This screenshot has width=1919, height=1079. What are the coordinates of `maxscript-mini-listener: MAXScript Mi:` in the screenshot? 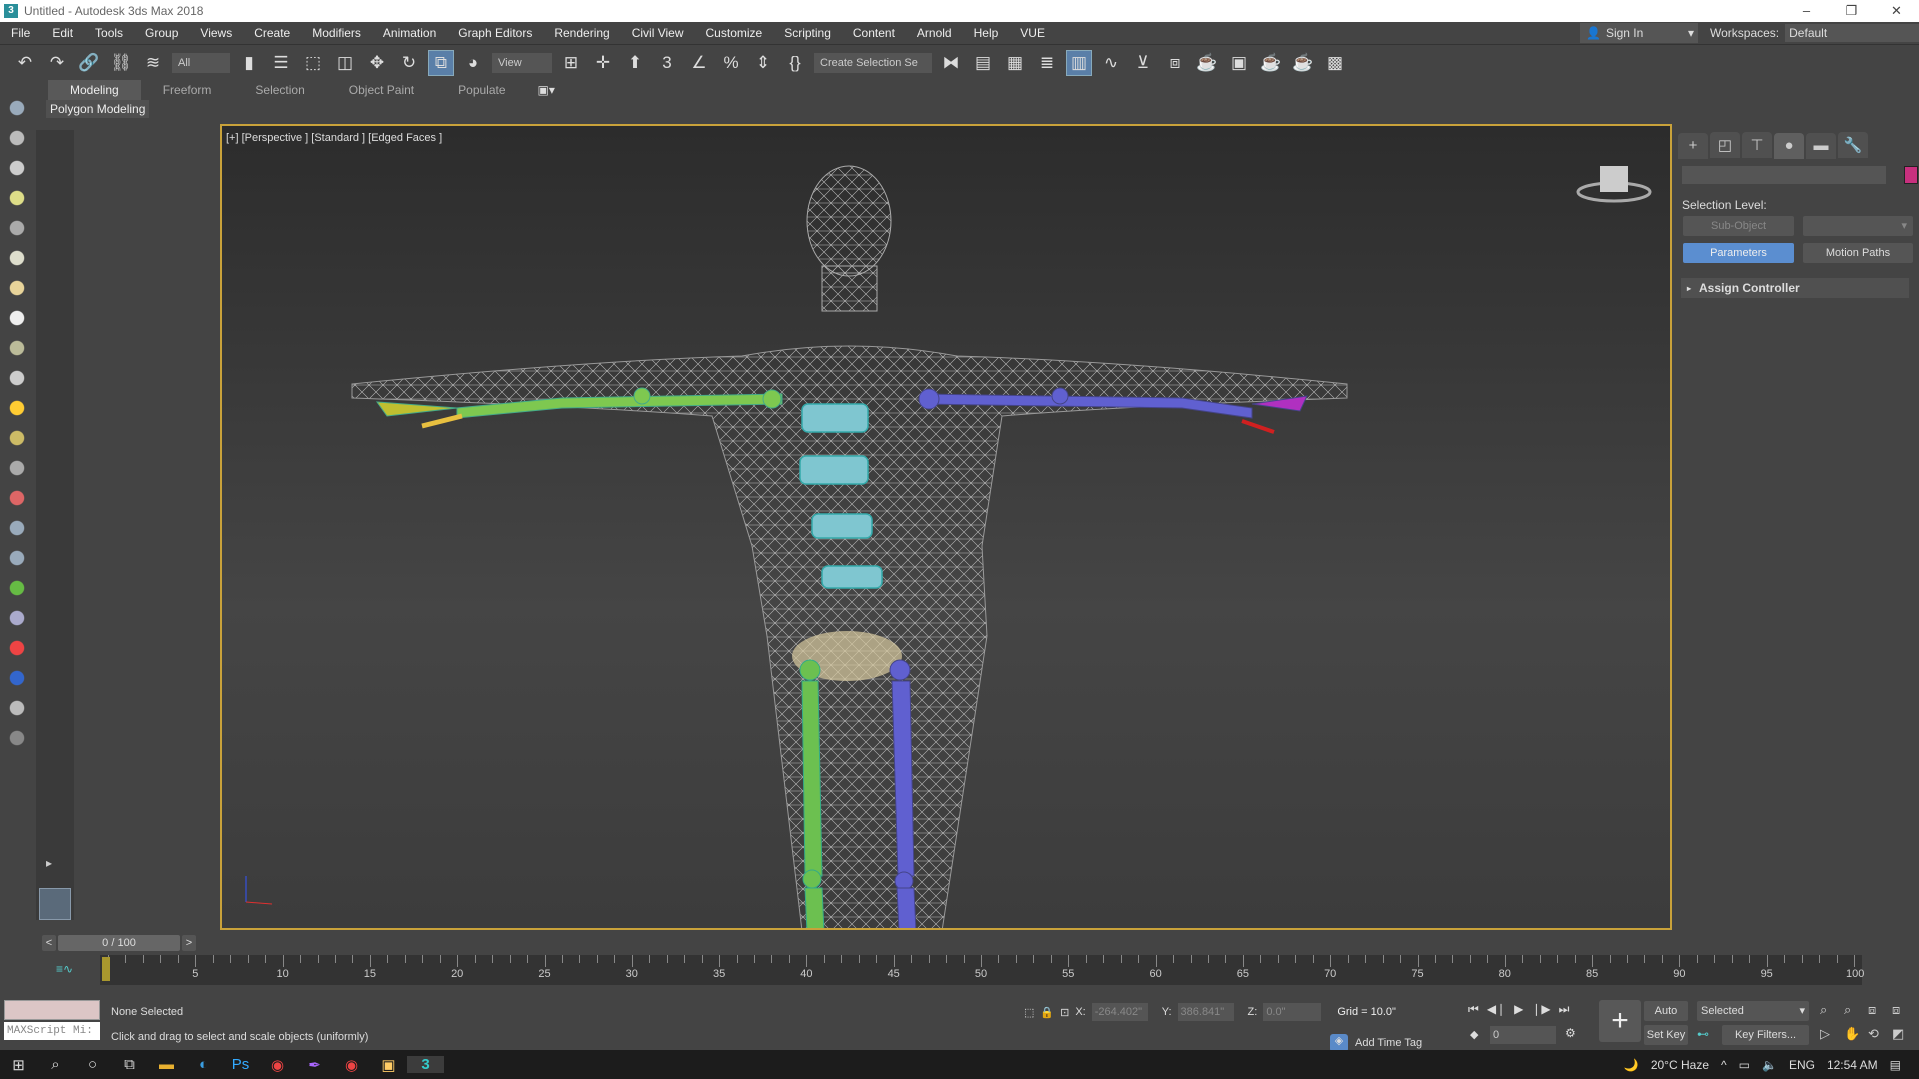 It's located at (52, 1031).